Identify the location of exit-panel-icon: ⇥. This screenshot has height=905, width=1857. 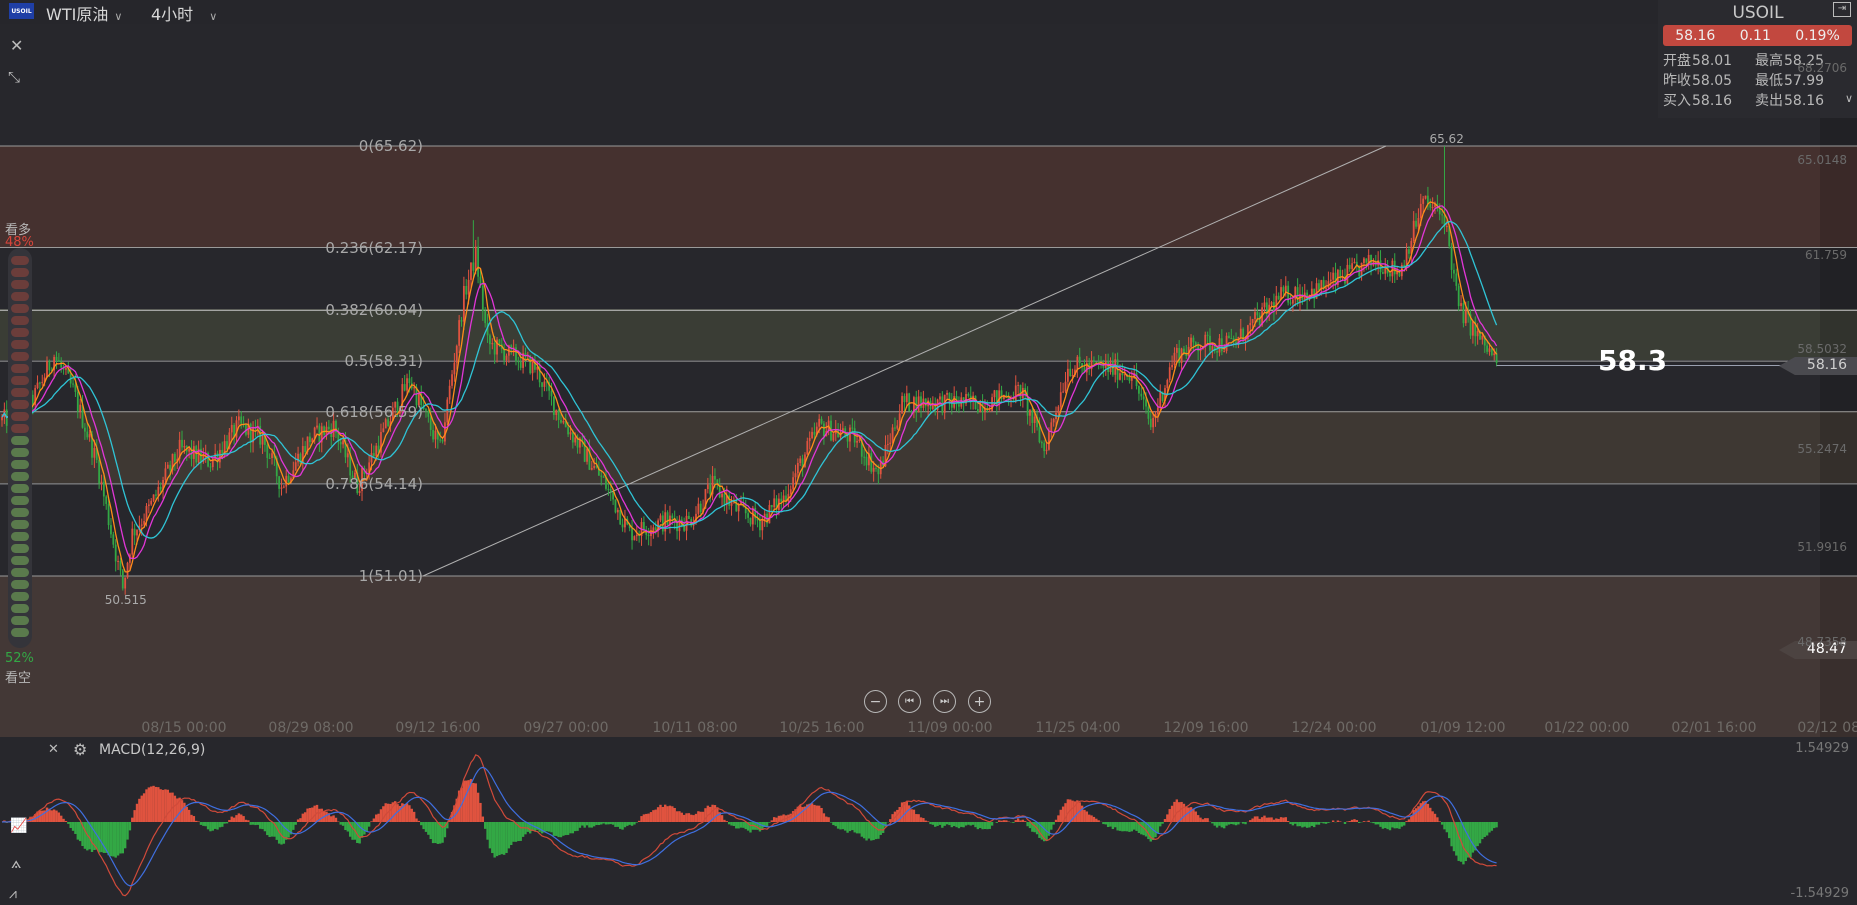
(1842, 9).